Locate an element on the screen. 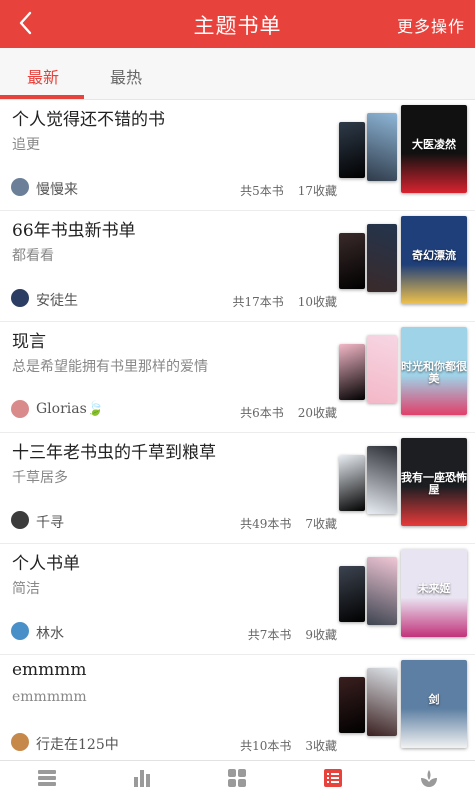 The image size is (475, 795). book-cover: 大医凌然 is located at coordinates (434, 149).